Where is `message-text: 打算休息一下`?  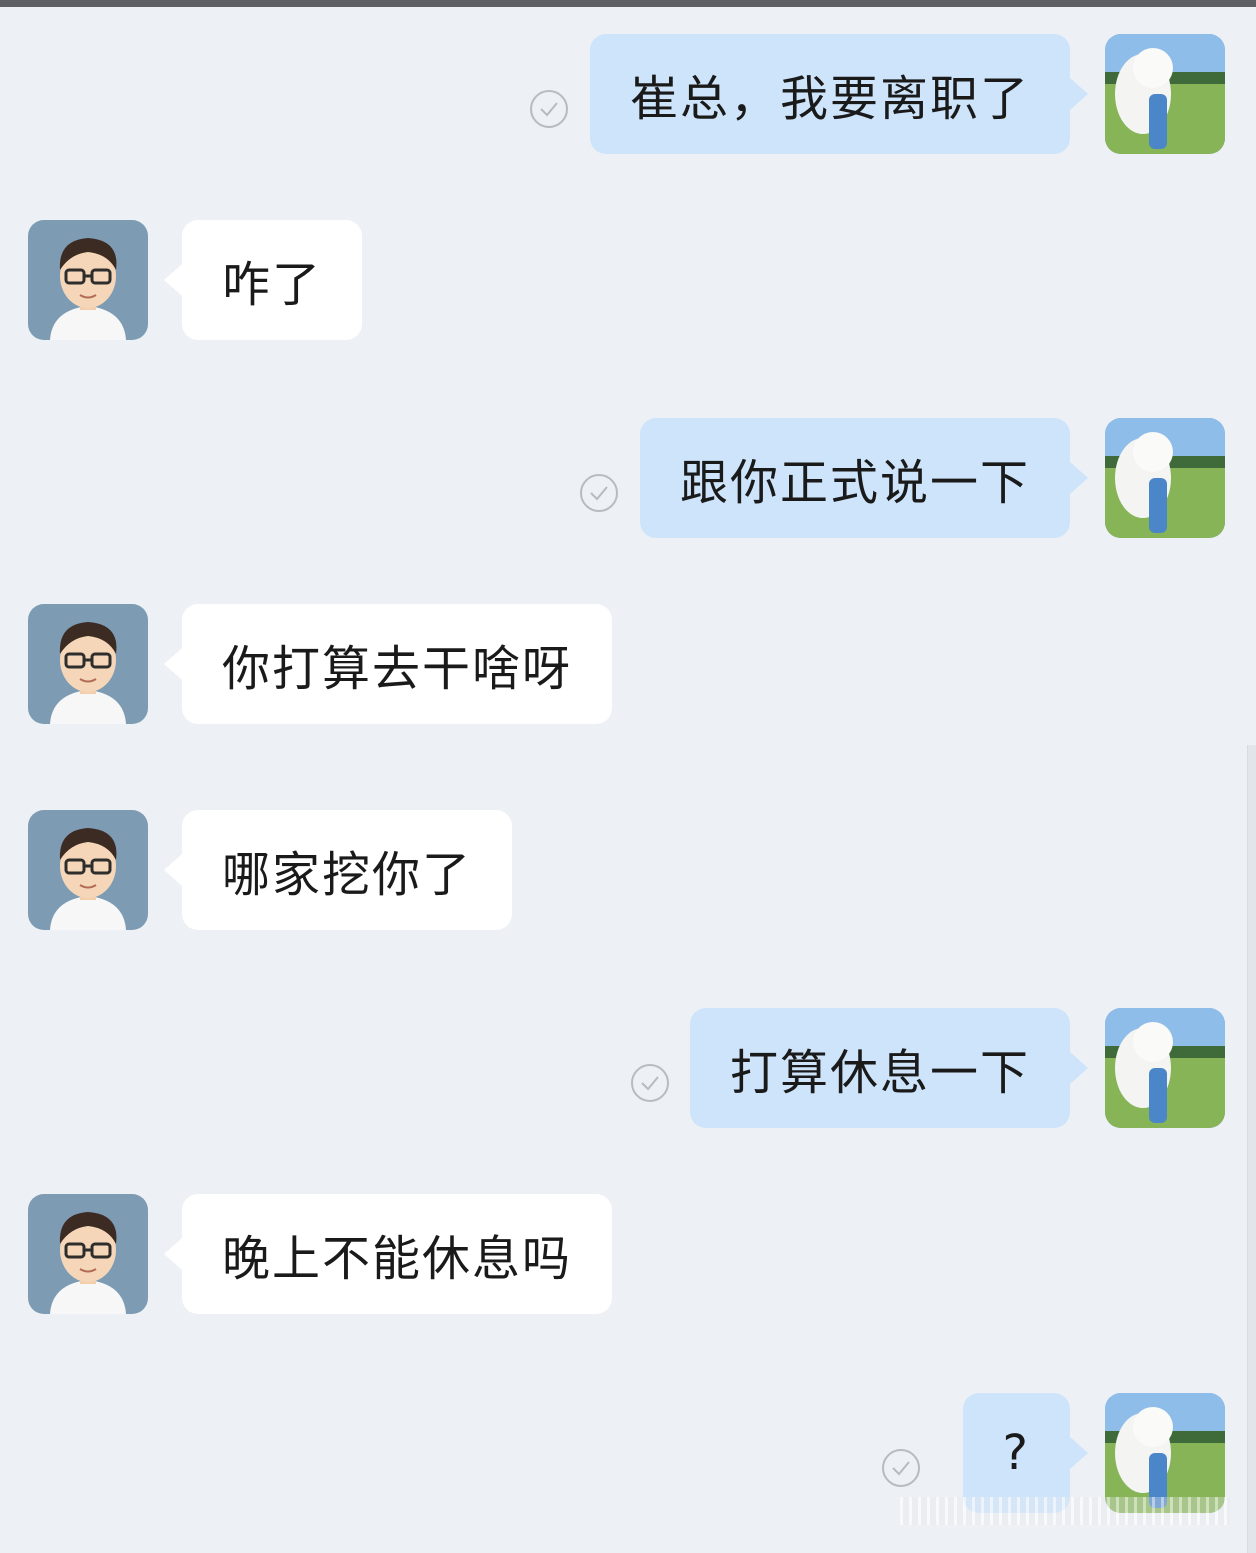
message-text: 打算休息一下 is located at coordinates (879, 1073).